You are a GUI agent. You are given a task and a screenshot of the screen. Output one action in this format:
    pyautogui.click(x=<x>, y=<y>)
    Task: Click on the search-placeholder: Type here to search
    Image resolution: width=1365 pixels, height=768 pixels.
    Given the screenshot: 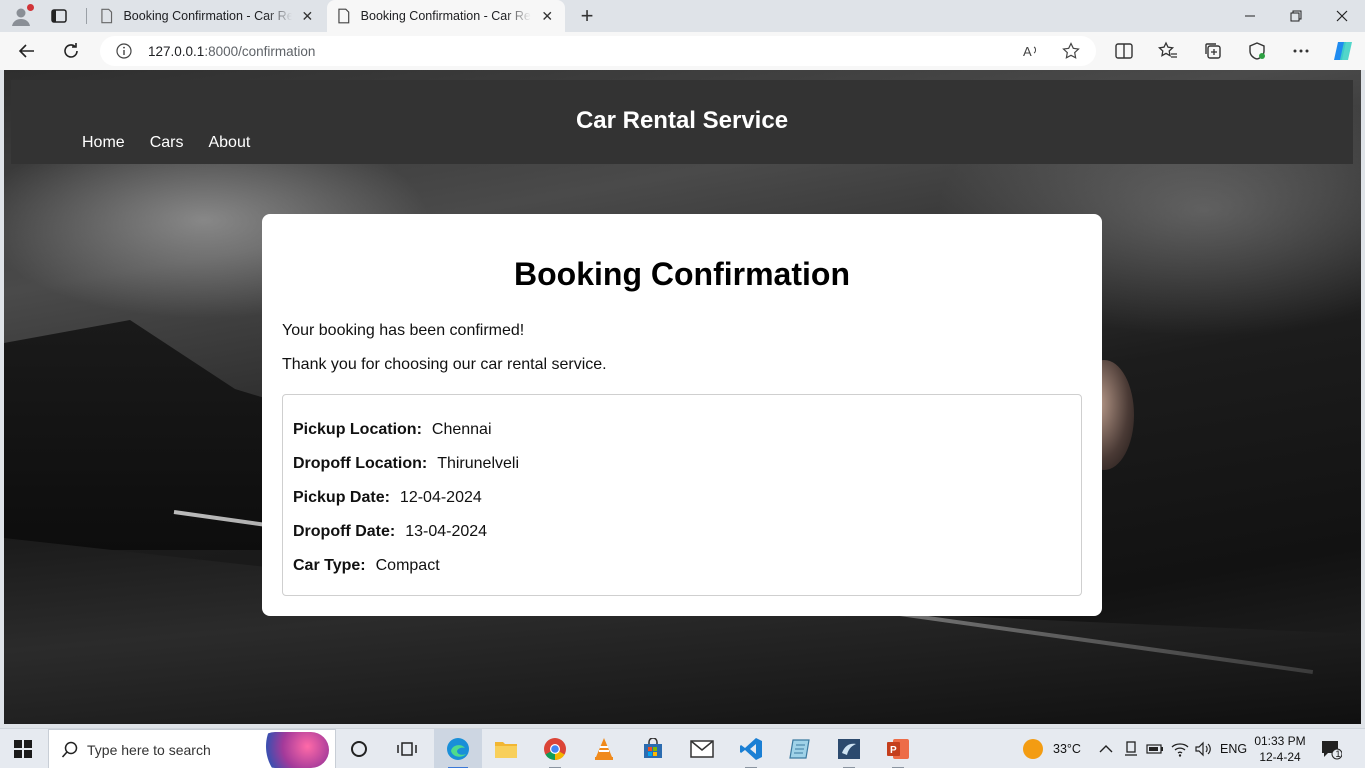 What is the action you would take?
    pyautogui.click(x=149, y=750)
    